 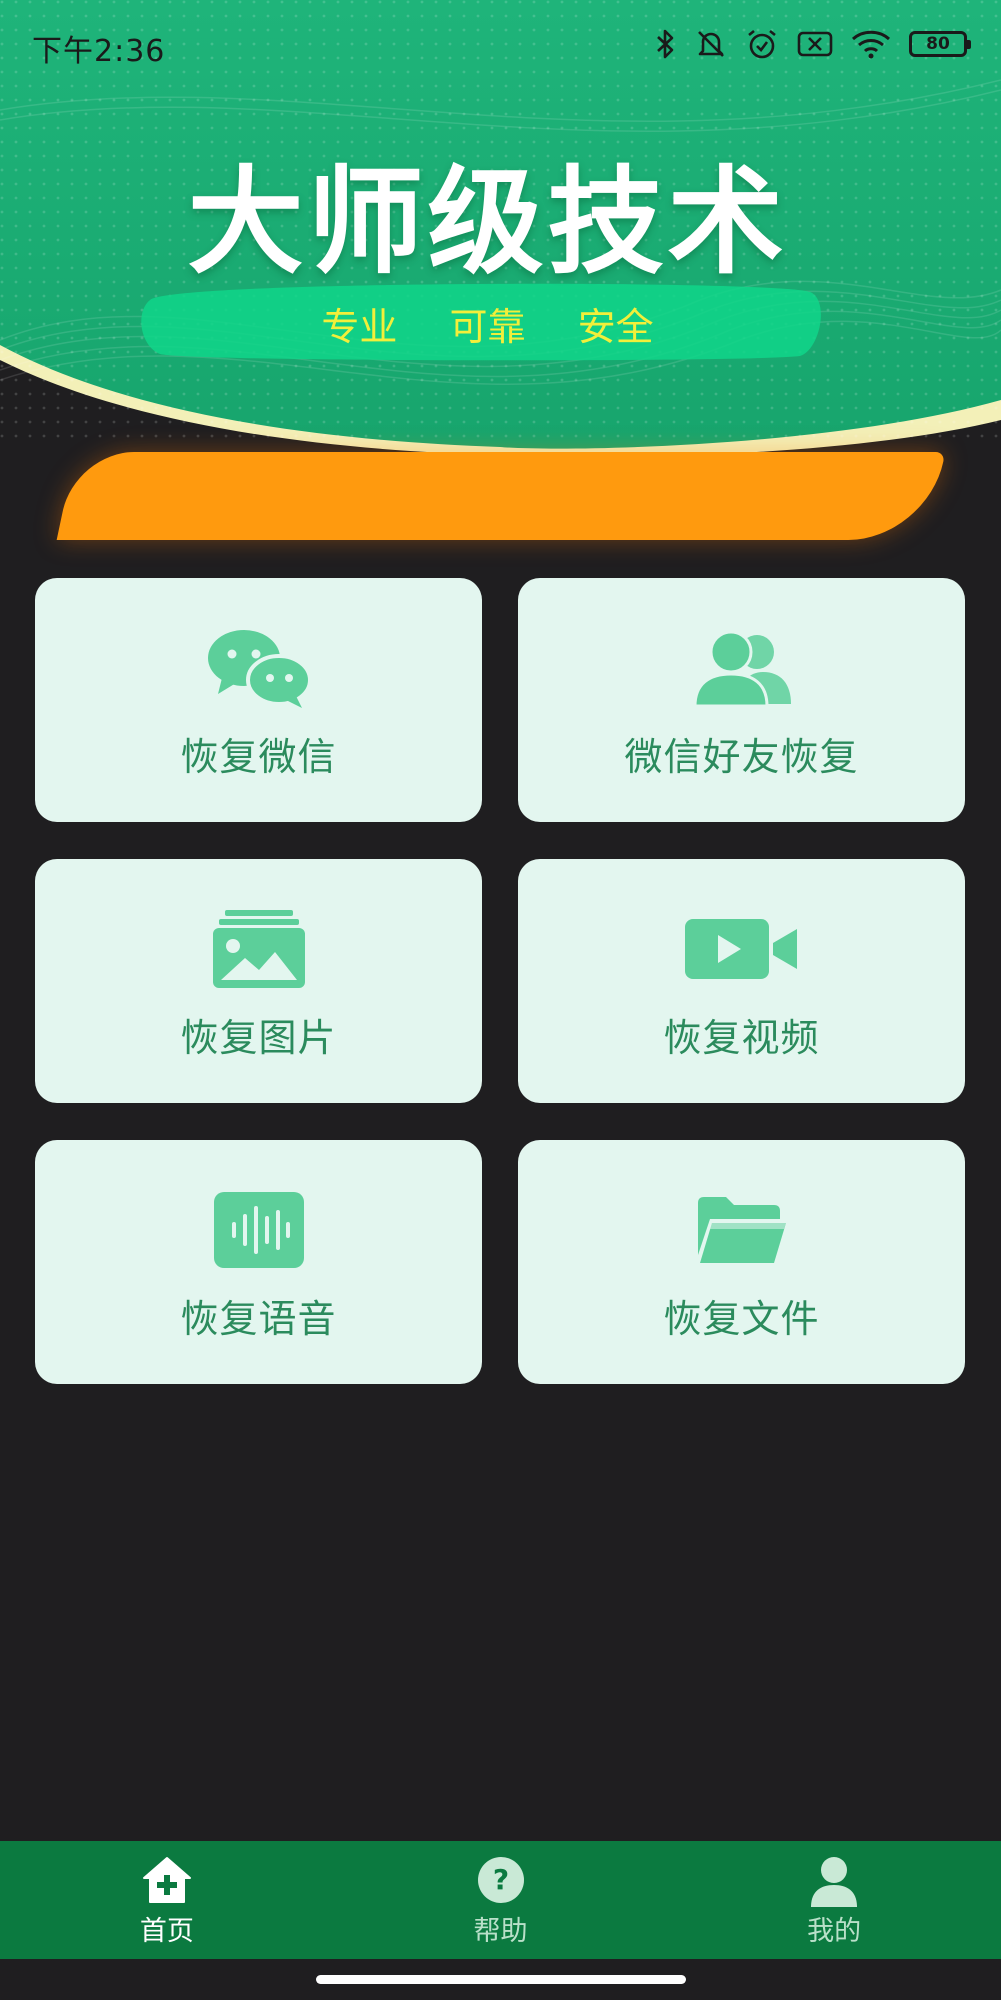 I want to click on card-label: 恢复微信, so click(x=258, y=757).